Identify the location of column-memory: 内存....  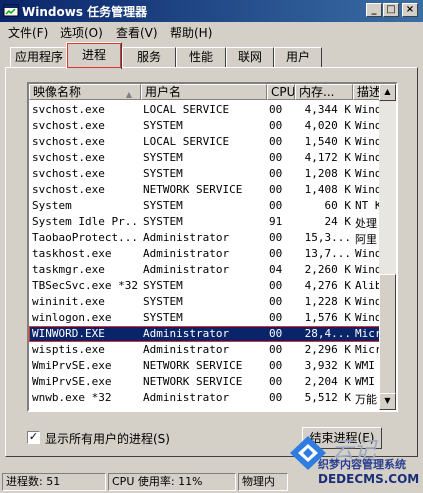
(324, 92).